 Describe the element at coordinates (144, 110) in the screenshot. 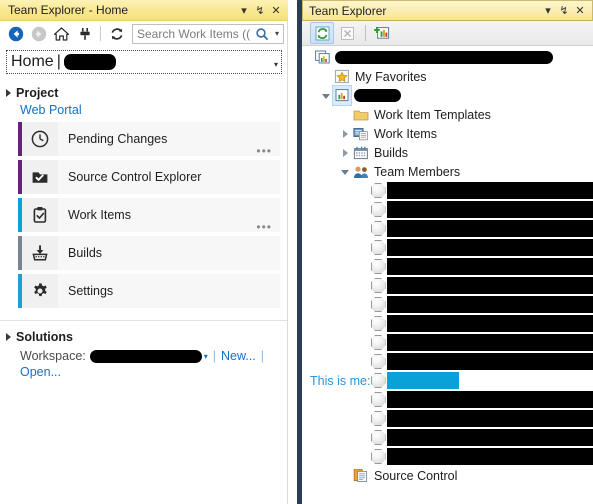

I see `web-portal-link: Web Portal` at that location.